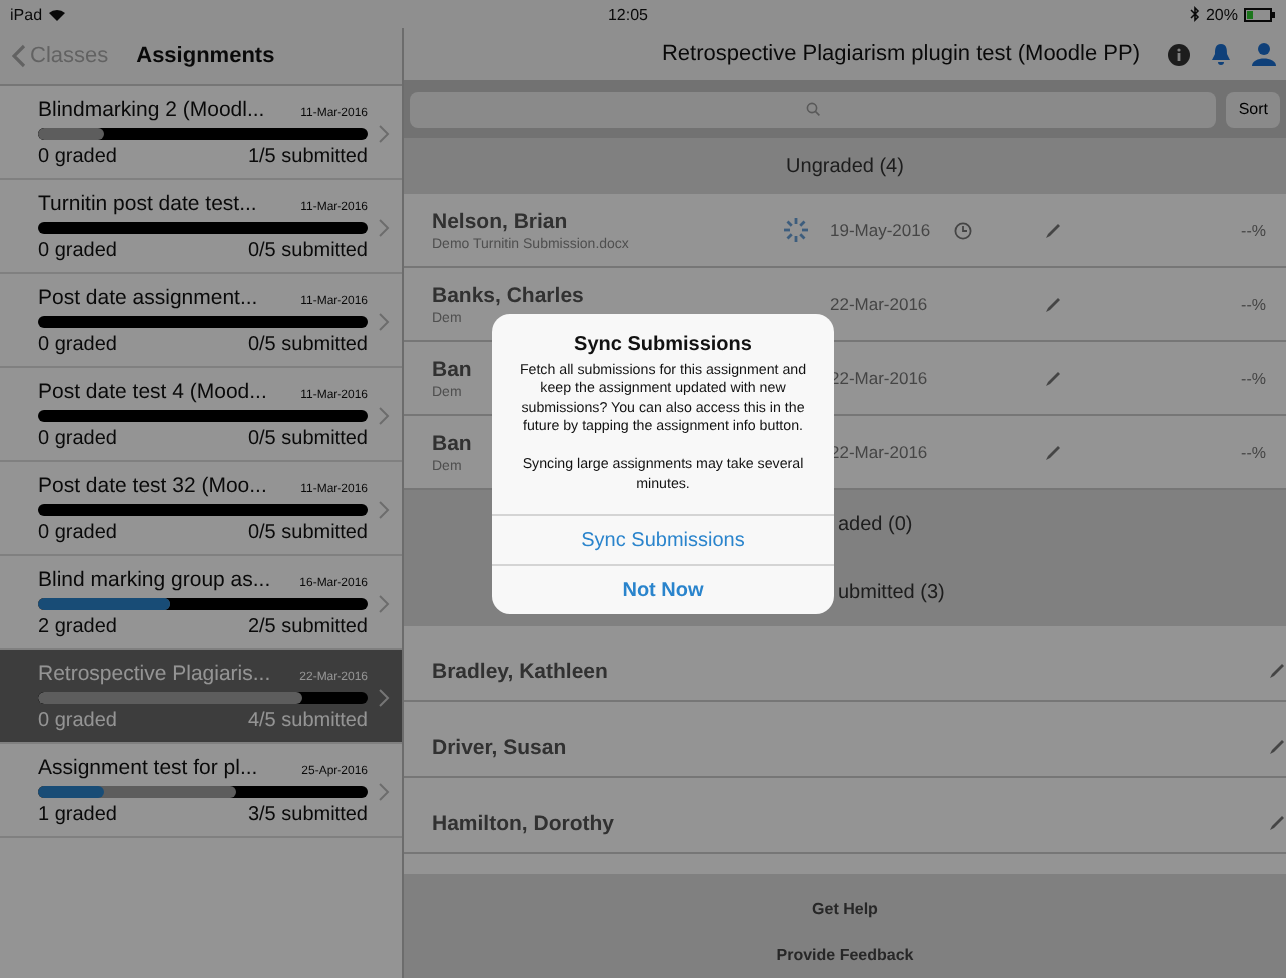 This screenshot has height=978, width=1286. Describe the element at coordinates (1253, 109) in the screenshot. I see `sort-button: Sort` at that location.